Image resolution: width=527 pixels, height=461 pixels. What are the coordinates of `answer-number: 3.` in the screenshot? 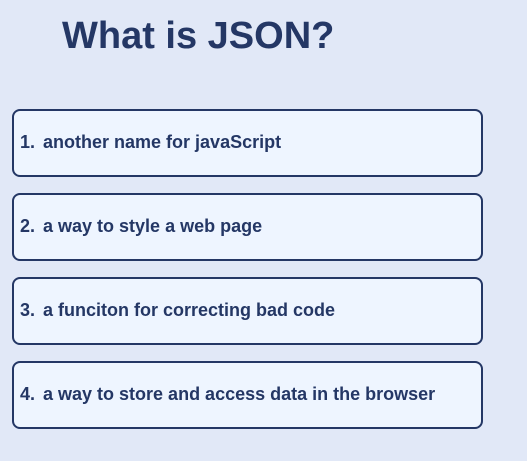 It's located at (28, 309).